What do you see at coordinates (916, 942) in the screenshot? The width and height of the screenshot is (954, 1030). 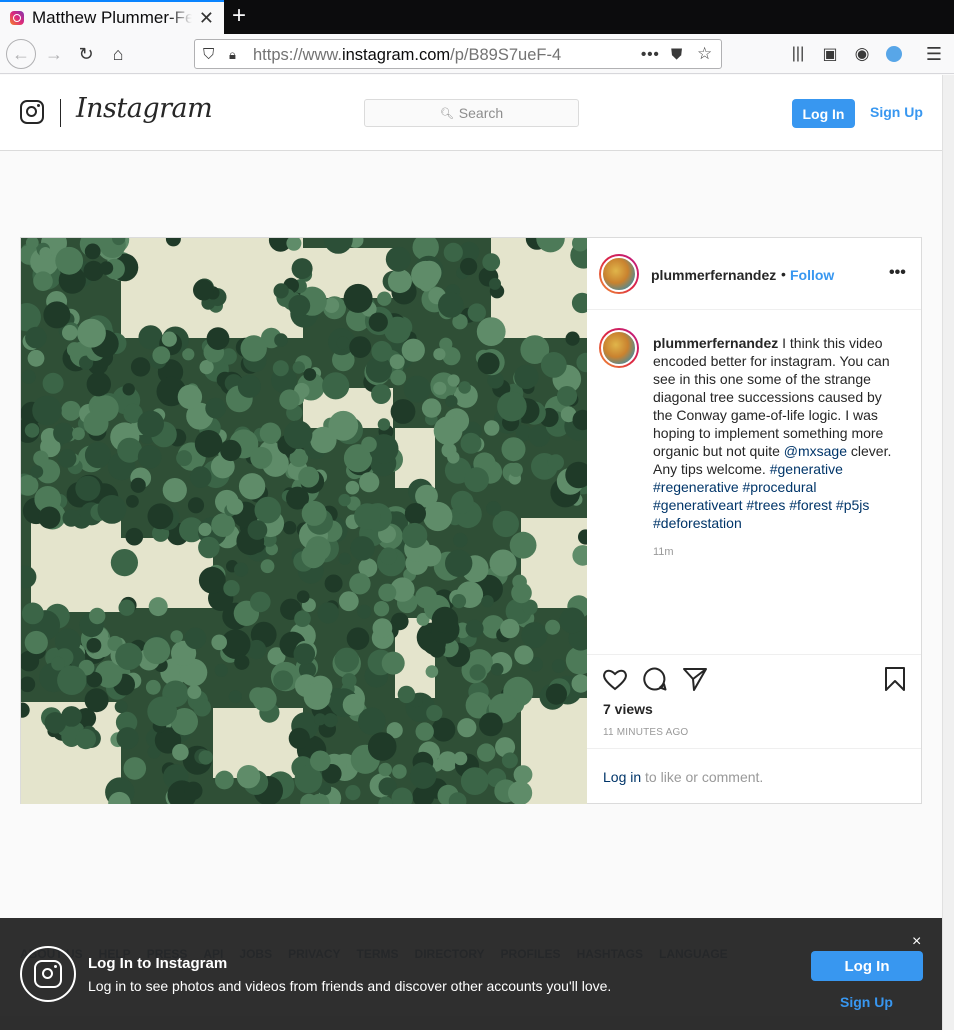 I see `close-icon: ×` at bounding box center [916, 942].